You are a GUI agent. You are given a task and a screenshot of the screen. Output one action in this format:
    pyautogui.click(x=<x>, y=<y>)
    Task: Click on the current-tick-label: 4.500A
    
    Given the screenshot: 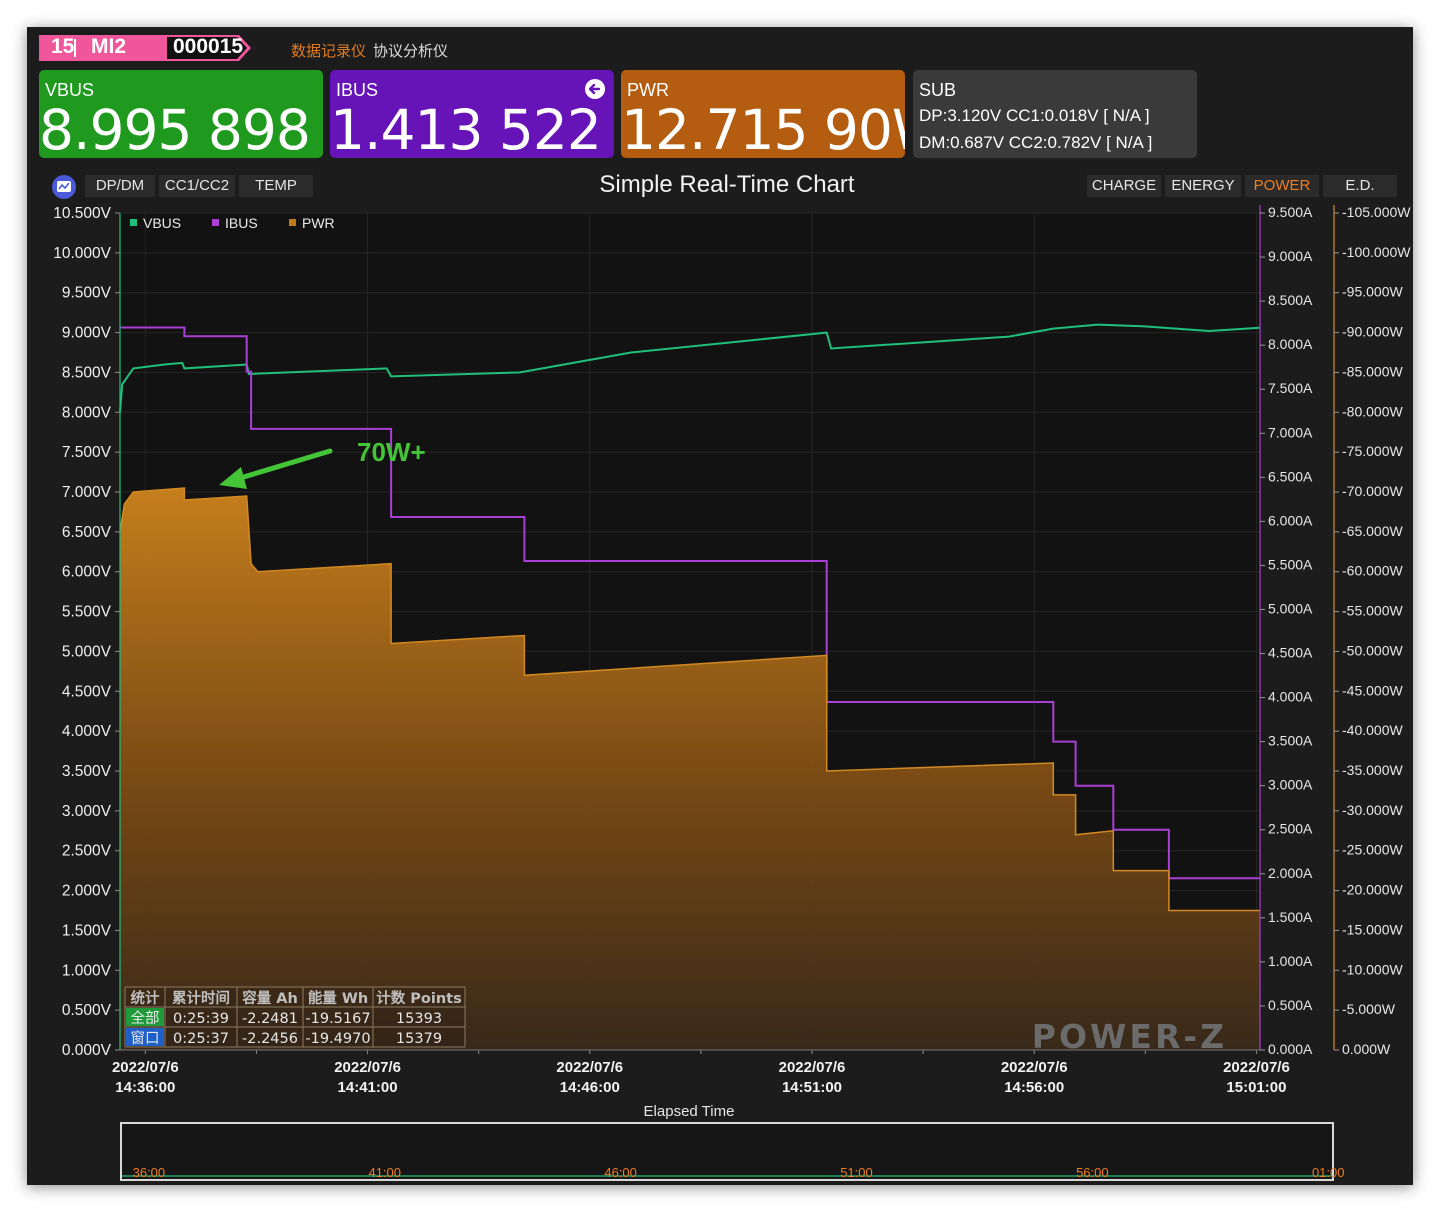 What is the action you would take?
    pyautogui.click(x=1290, y=653)
    